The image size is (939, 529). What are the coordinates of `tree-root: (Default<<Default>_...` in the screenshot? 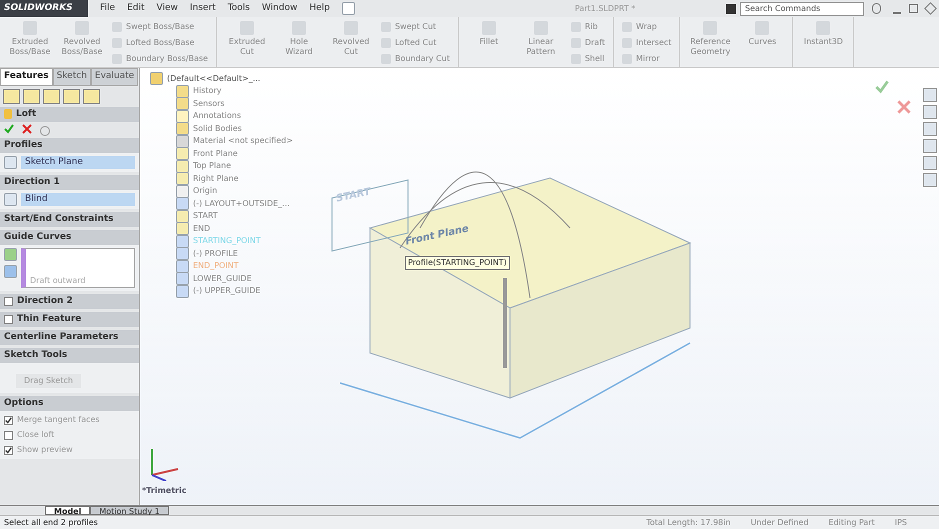 It's located at (213, 78).